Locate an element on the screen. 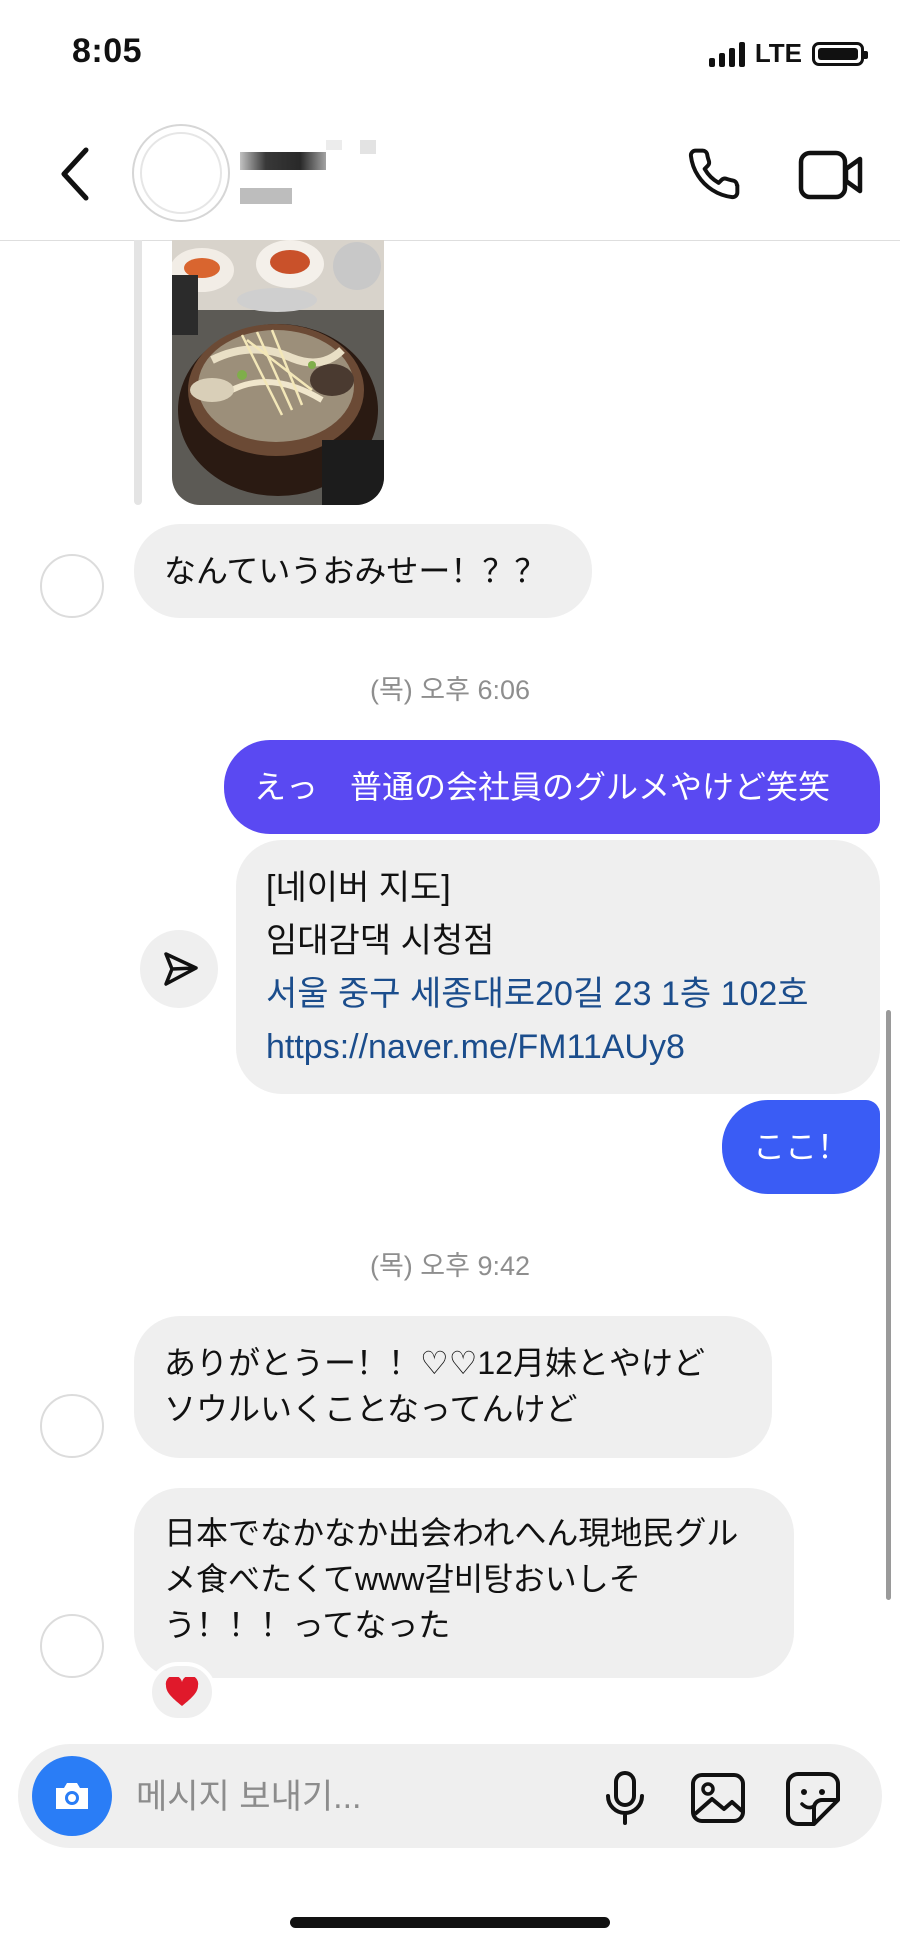 This screenshot has width=900, height=1948. status-indicators: LTE is located at coordinates (788, 53).